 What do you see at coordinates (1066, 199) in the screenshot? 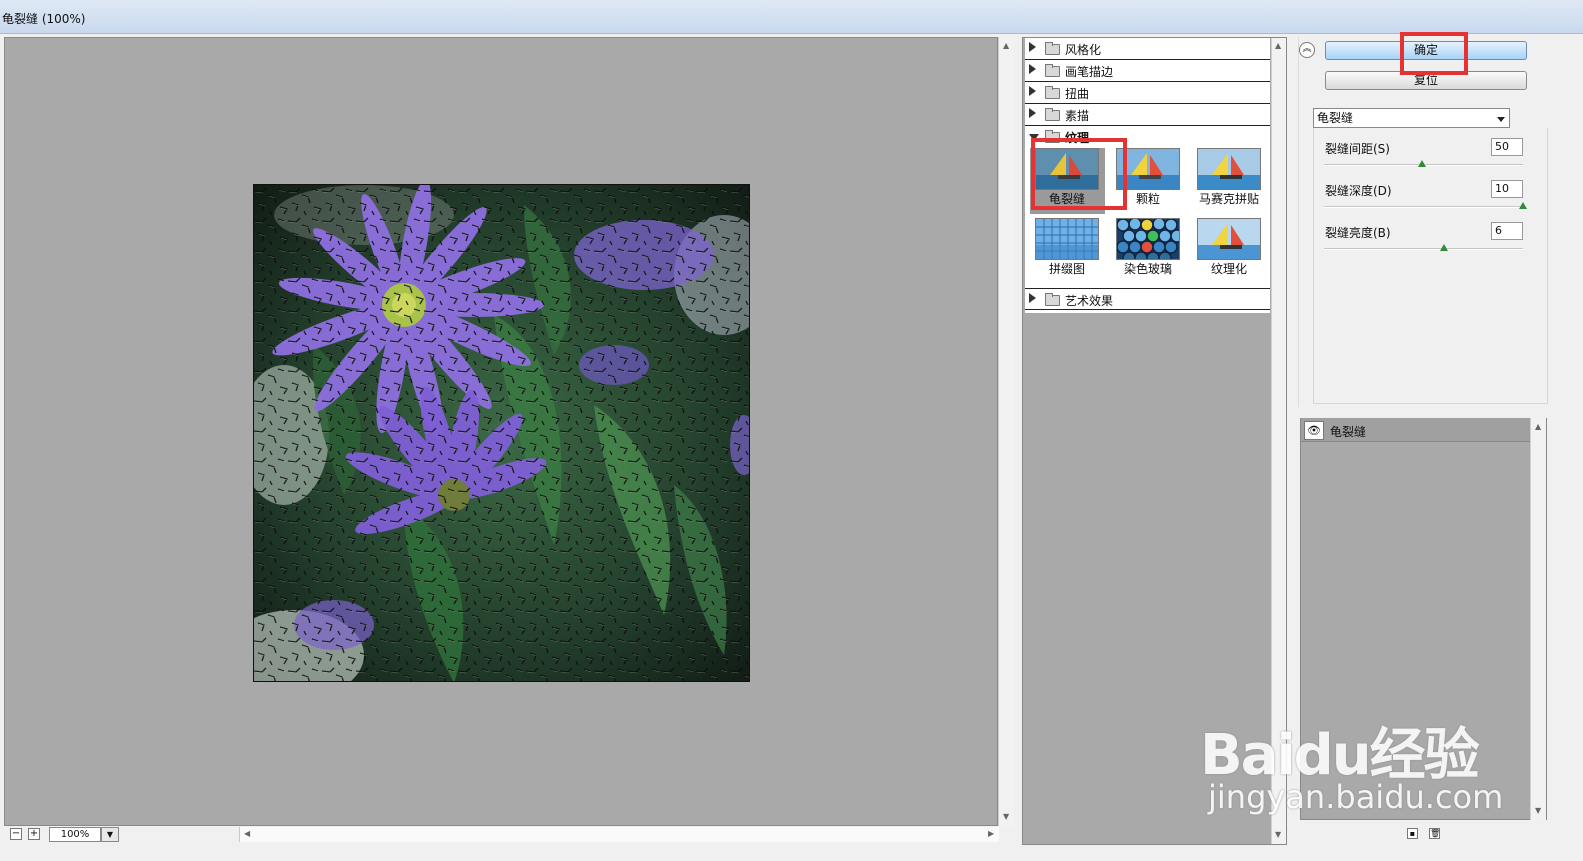
I see `thumb-label-craquelure: 龟裂缝` at bounding box center [1066, 199].